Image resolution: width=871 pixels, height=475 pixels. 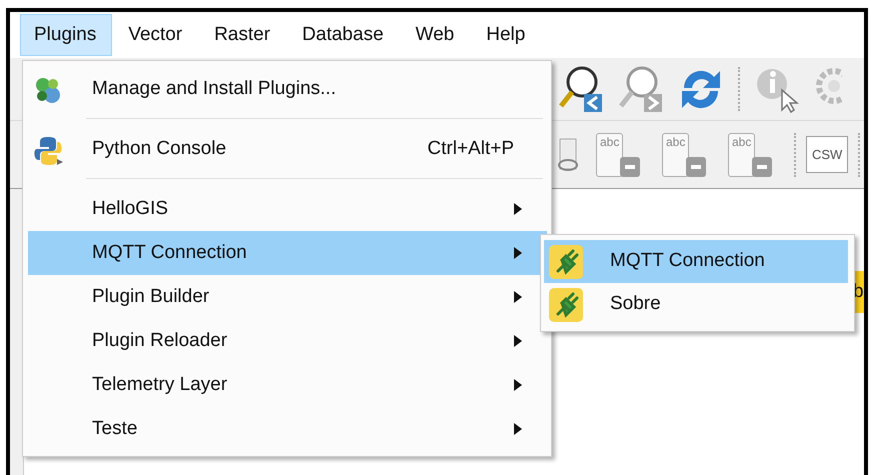 What do you see at coordinates (580, 89) in the screenshot?
I see `zoom-previous-icon` at bounding box center [580, 89].